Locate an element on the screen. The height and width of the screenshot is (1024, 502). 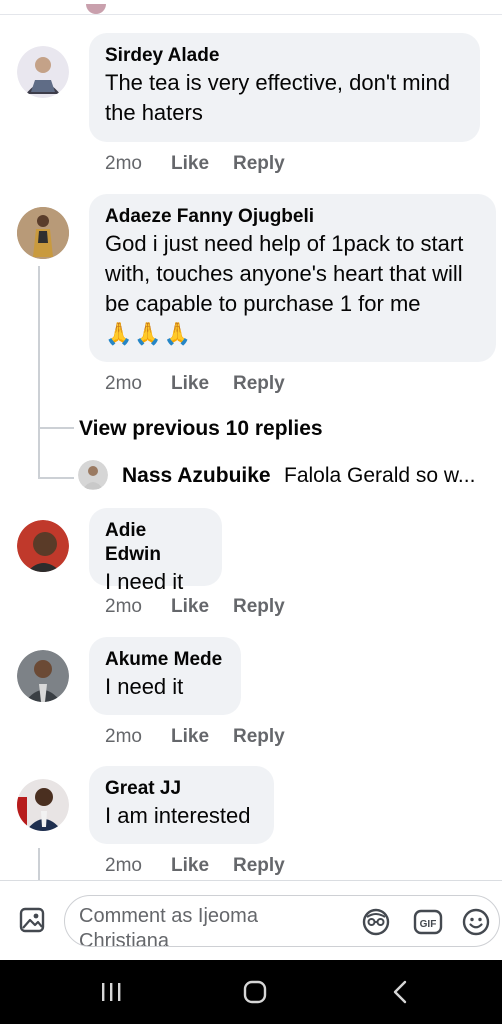
recent-apps-icon is located at coordinates (111, 992).